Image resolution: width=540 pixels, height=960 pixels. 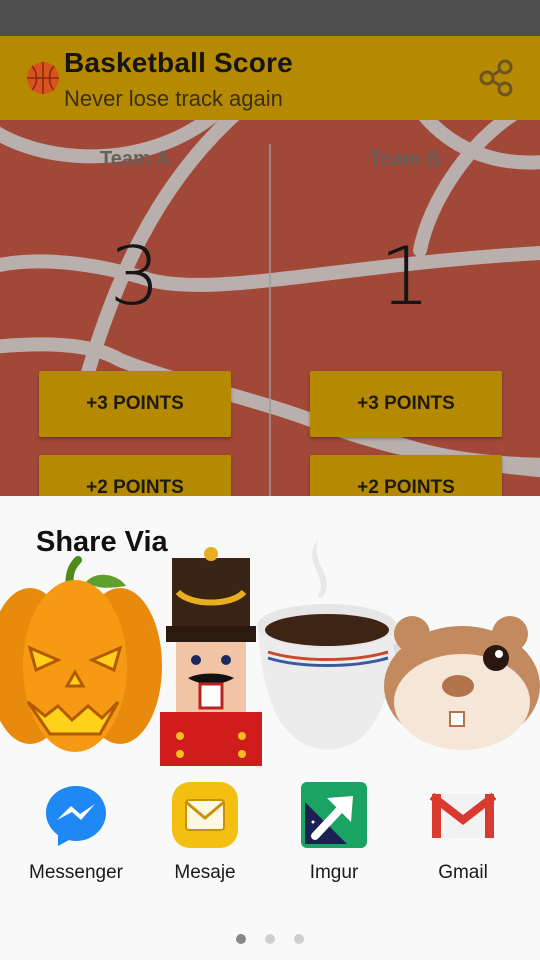 I want to click on share-sheet-title: Share Via, so click(x=102, y=542).